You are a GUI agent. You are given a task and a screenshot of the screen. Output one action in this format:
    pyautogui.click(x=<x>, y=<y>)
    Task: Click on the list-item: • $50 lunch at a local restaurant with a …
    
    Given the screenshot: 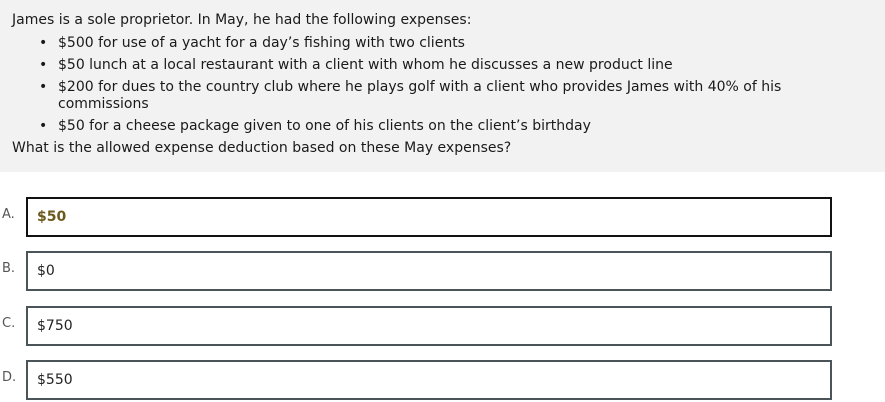 What is the action you would take?
    pyautogui.click(x=456, y=65)
    